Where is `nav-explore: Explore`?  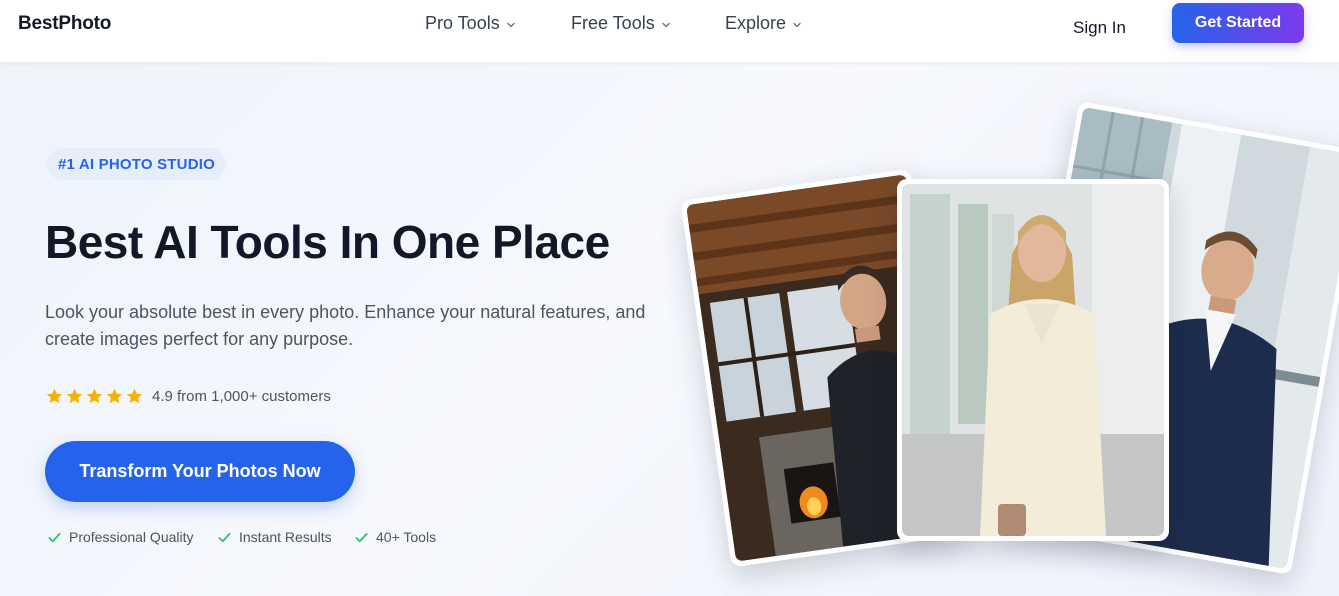
nav-explore: Explore is located at coordinates (763, 23).